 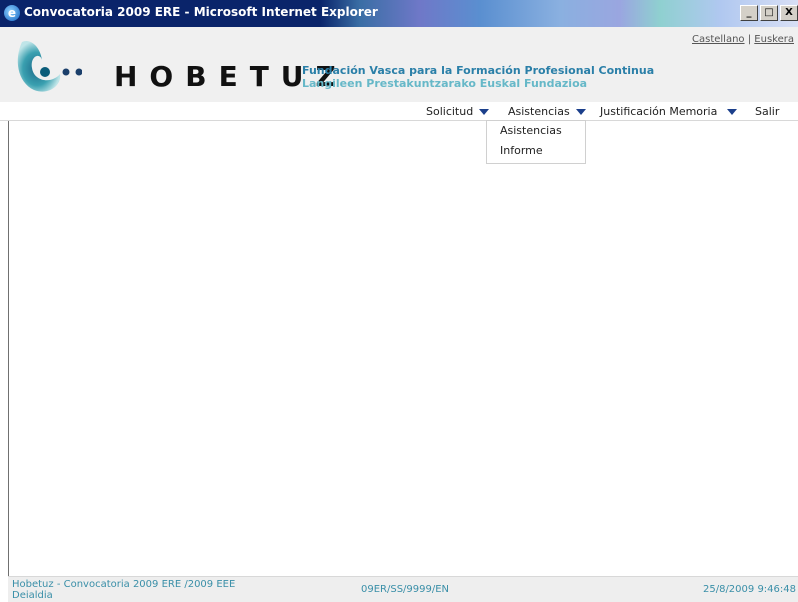 What do you see at coordinates (749, 589) in the screenshot?
I see `footer-timestamp: 25/8/2009 9:46:48` at bounding box center [749, 589].